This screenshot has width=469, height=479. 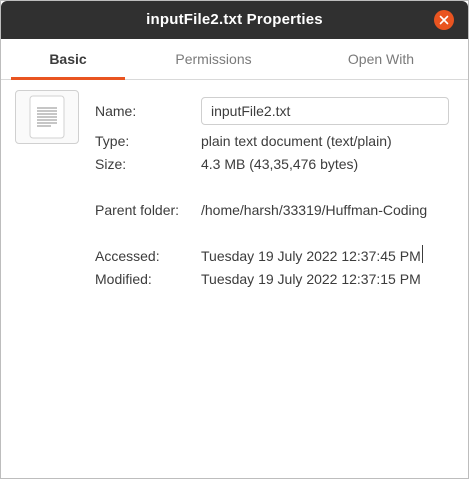 I want to click on tab-open-with: Open With, so click(x=381, y=59).